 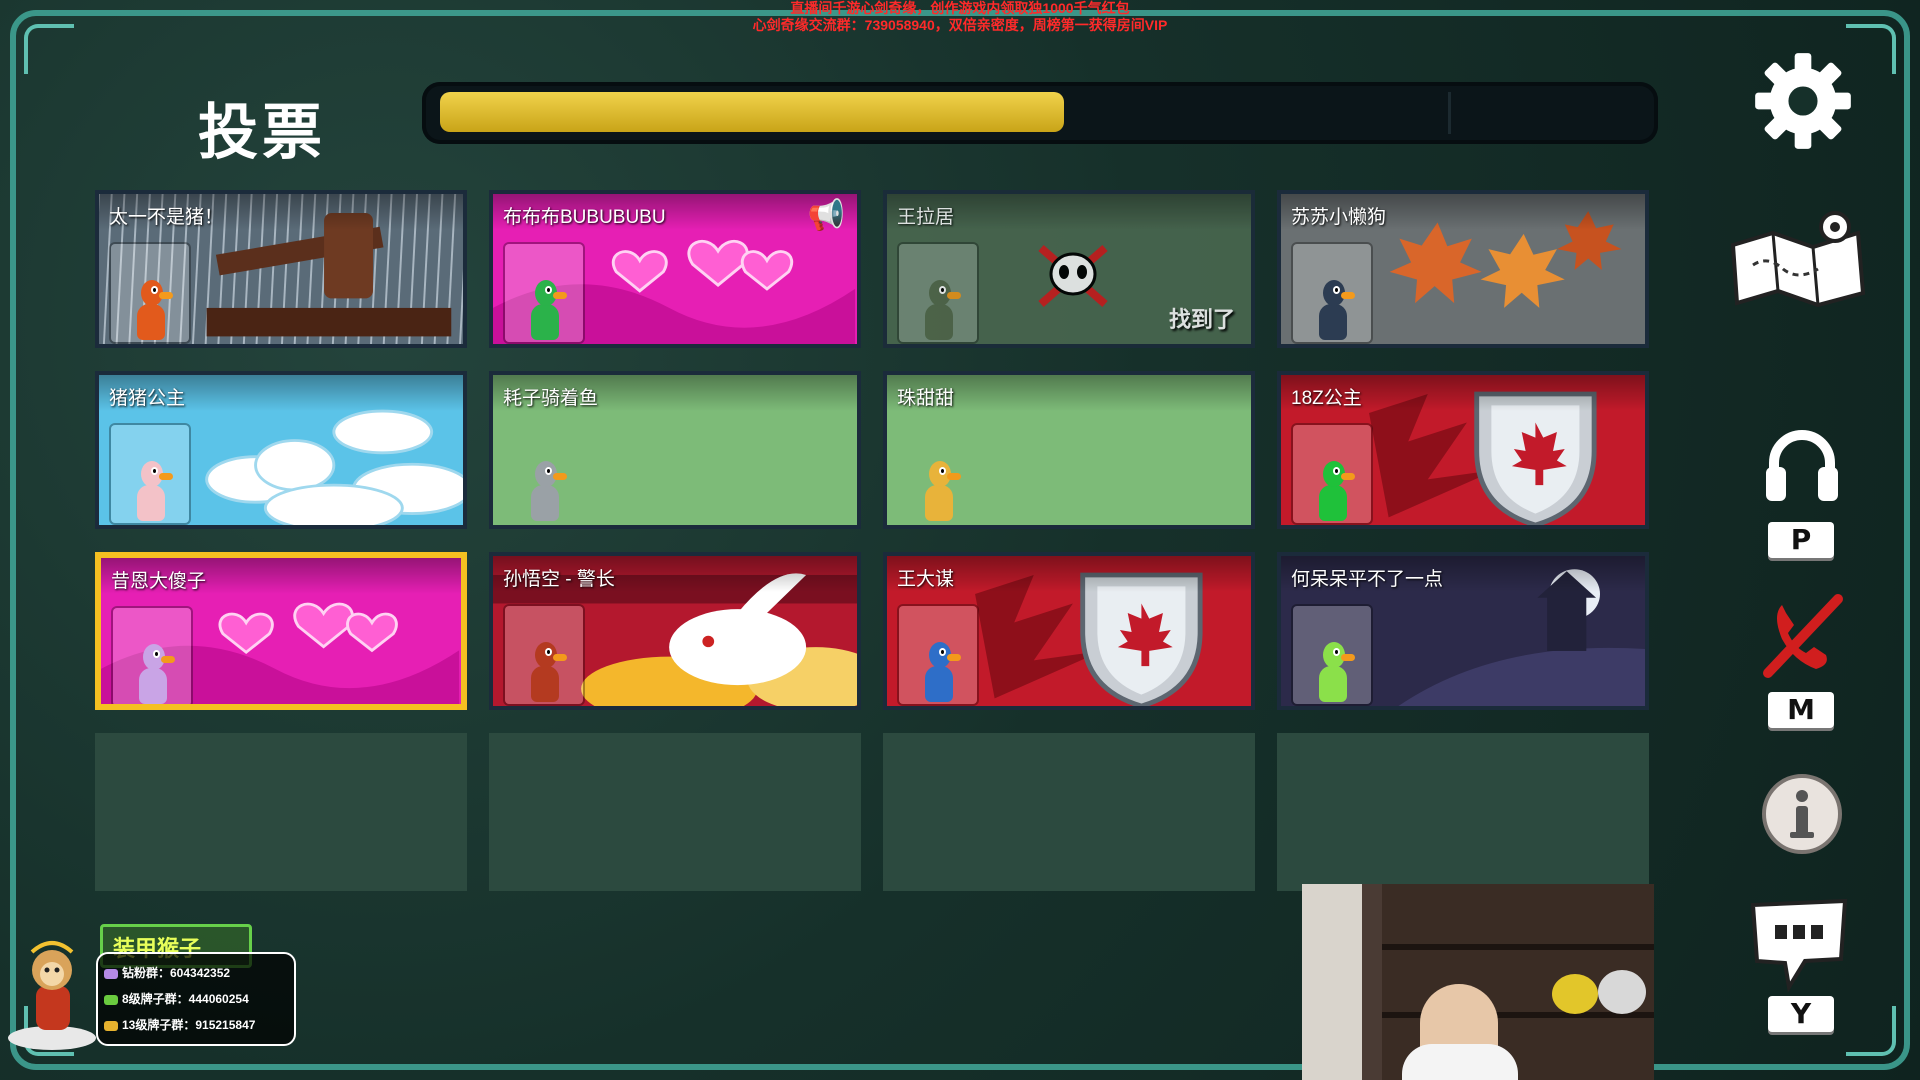 I want to click on player-name: 猪猪公主, so click(x=147, y=398).